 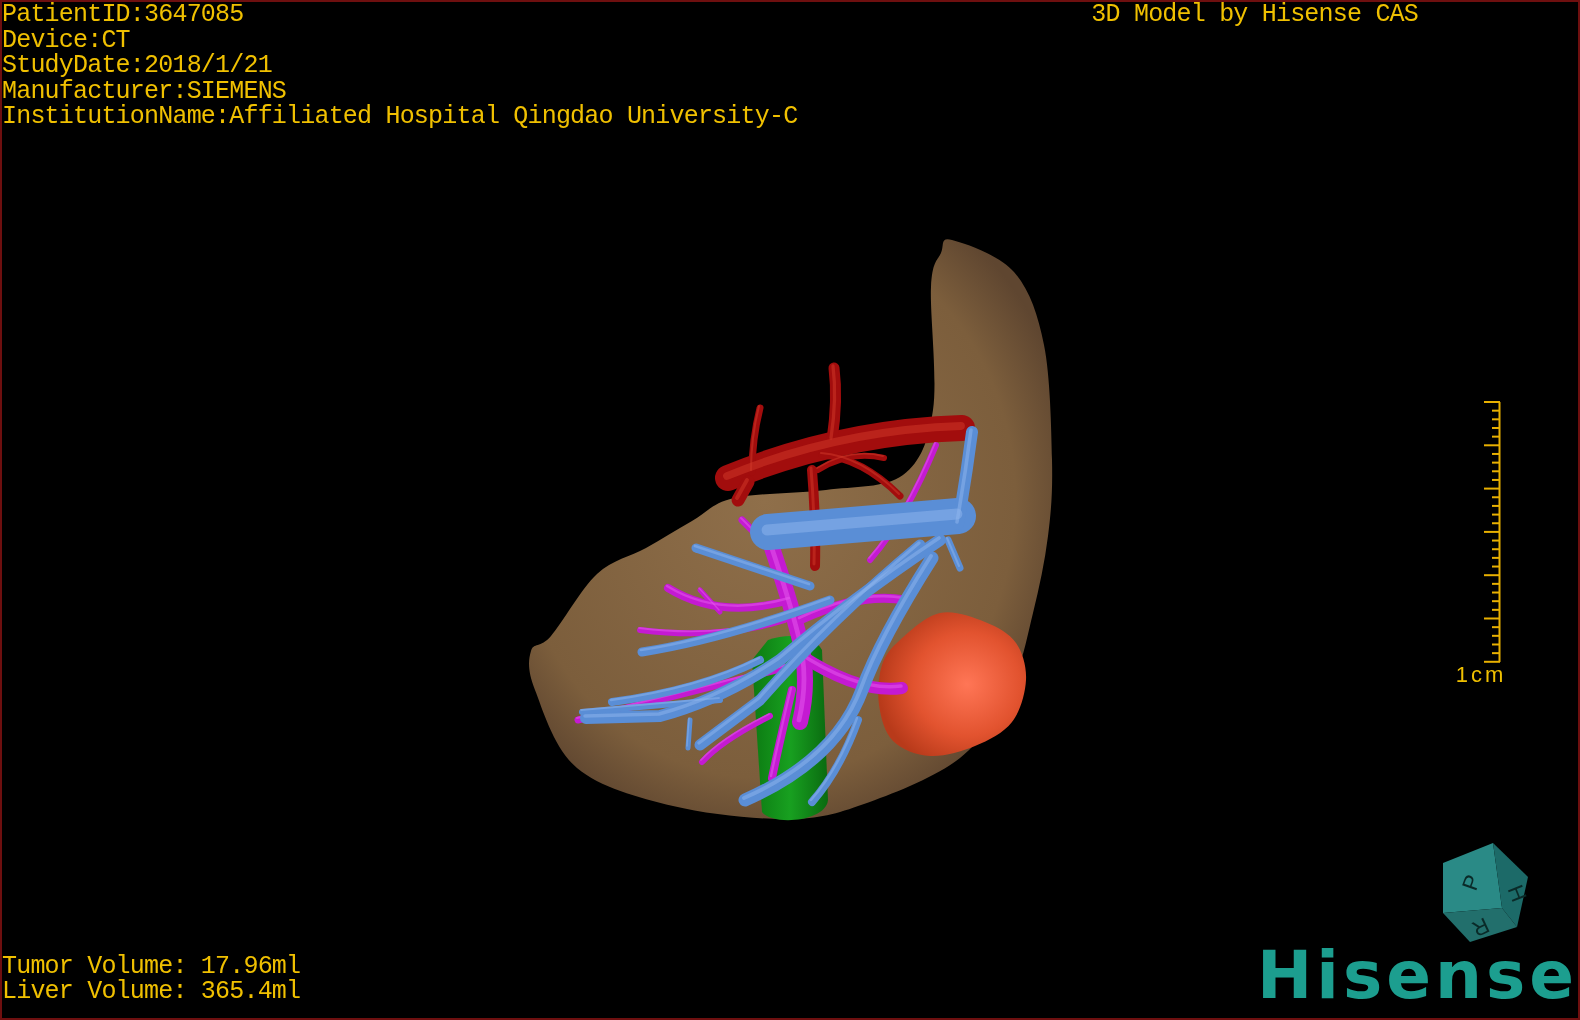 I want to click on cube-face-label: H, so click(x=1515, y=893).